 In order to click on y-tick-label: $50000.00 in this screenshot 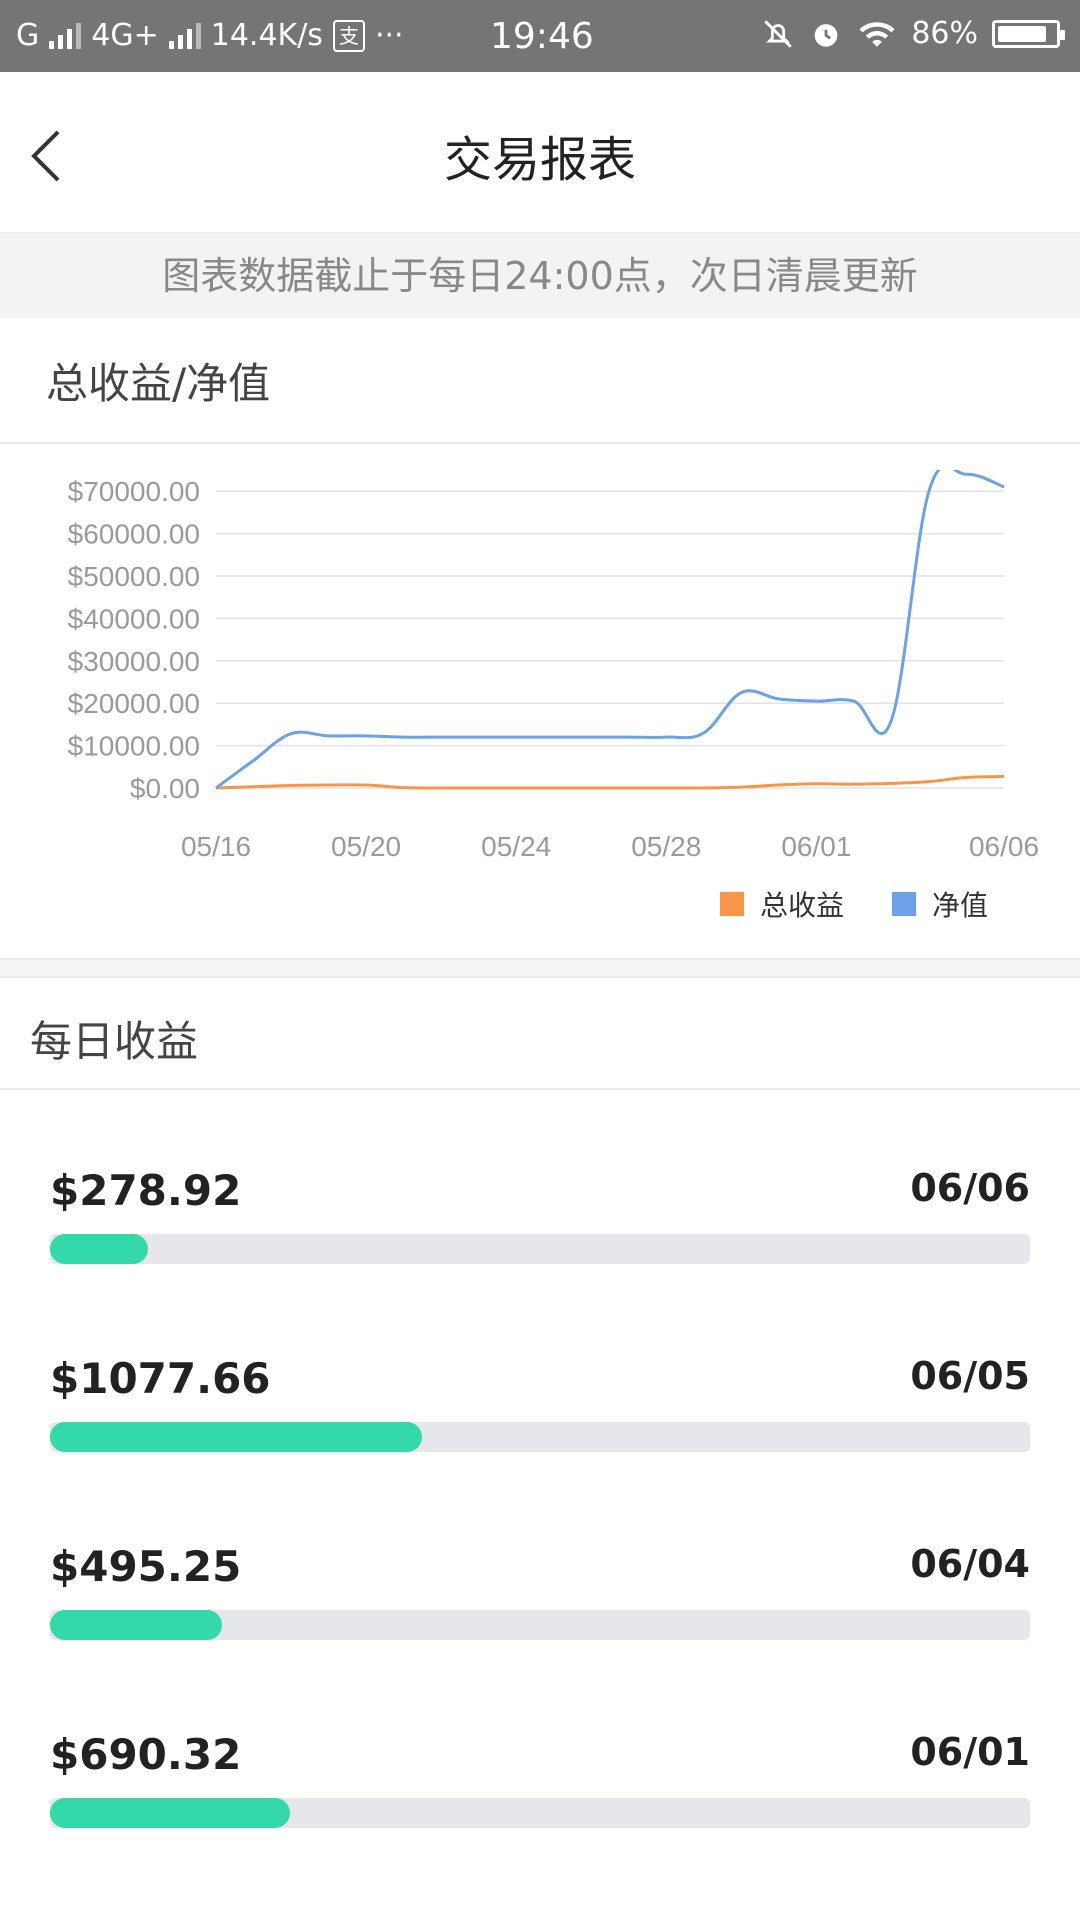, I will do `click(134, 576)`.